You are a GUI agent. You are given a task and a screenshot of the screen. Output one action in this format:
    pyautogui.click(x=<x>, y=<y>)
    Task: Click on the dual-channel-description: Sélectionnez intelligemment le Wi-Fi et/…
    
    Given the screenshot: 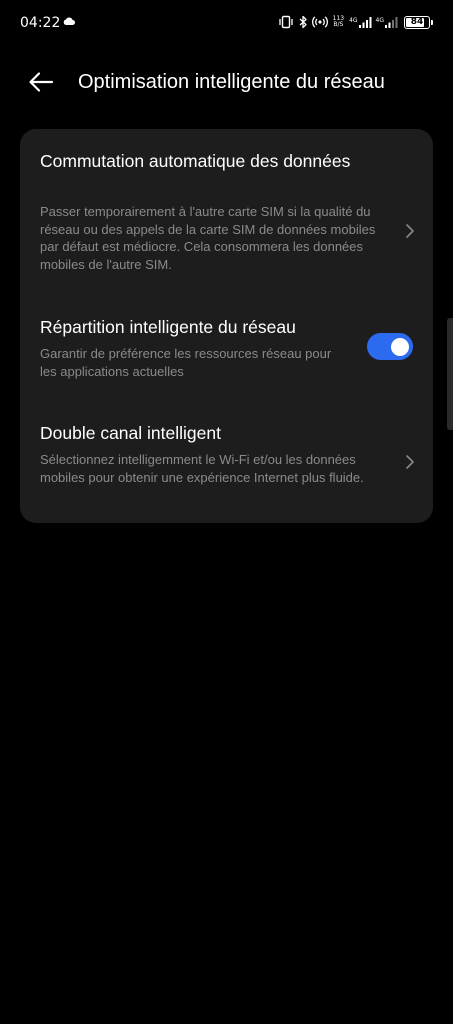 What is the action you would take?
    pyautogui.click(x=202, y=468)
    